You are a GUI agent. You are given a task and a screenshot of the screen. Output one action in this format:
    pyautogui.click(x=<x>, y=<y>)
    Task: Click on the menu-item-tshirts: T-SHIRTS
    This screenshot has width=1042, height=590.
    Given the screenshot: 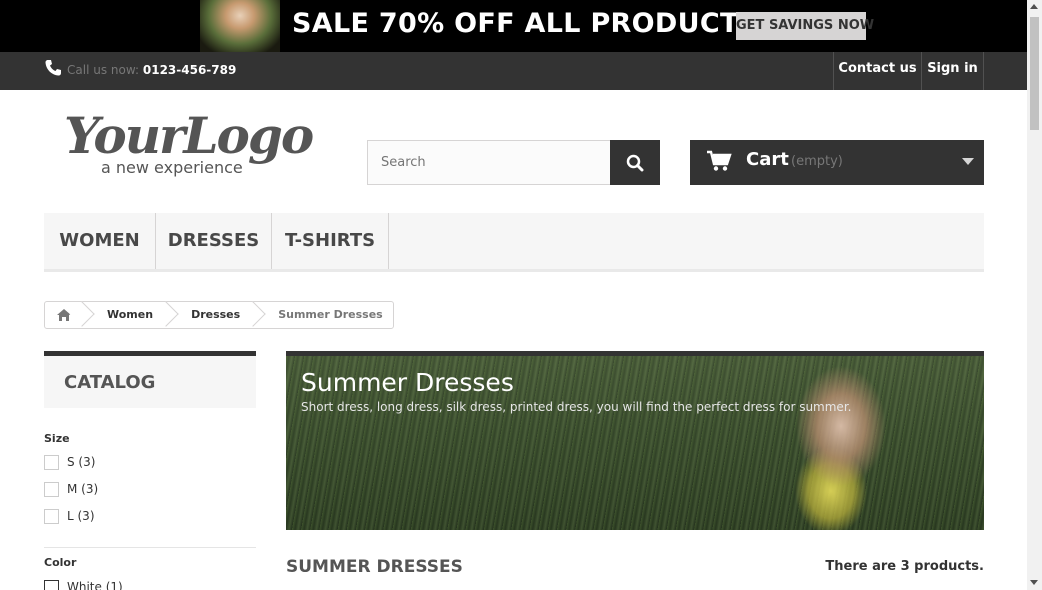 What is the action you would take?
    pyautogui.click(x=330, y=241)
    